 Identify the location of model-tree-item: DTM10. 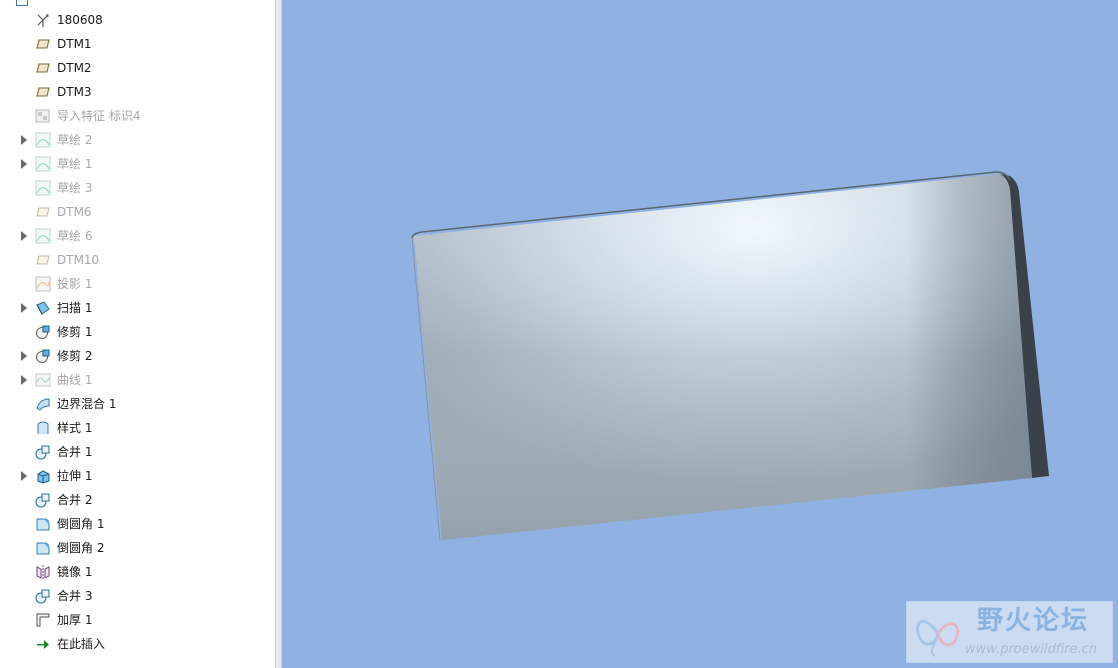
(137, 260).